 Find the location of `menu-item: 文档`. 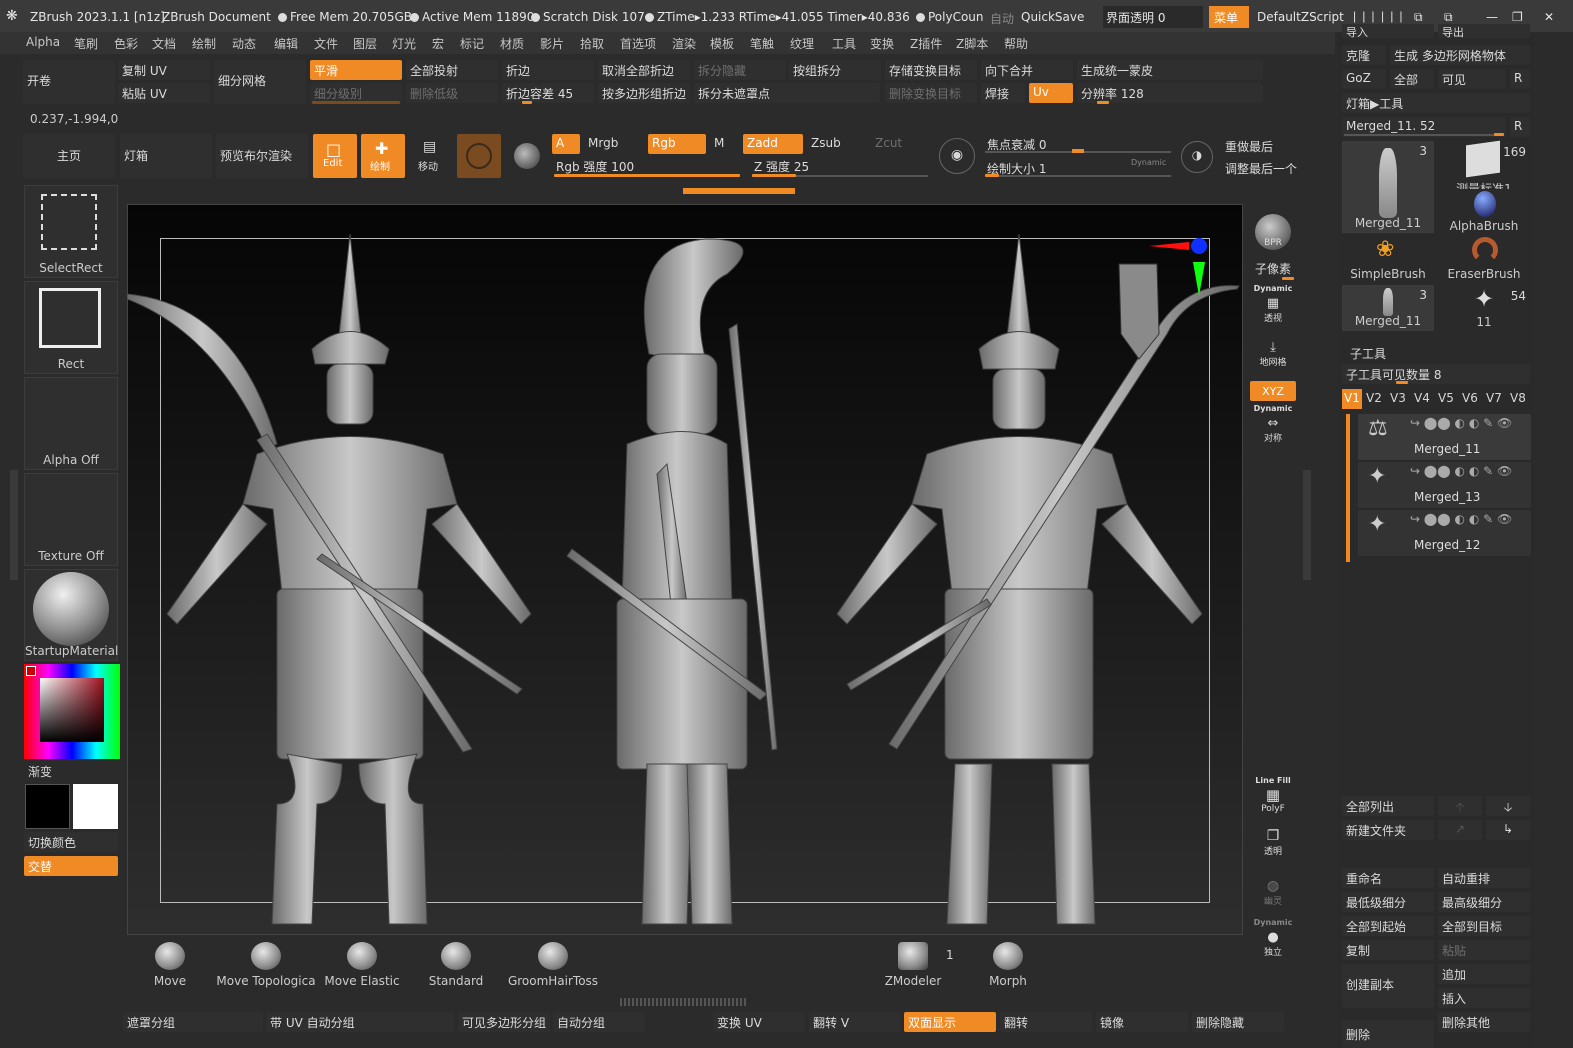

menu-item: 文档 is located at coordinates (164, 43).